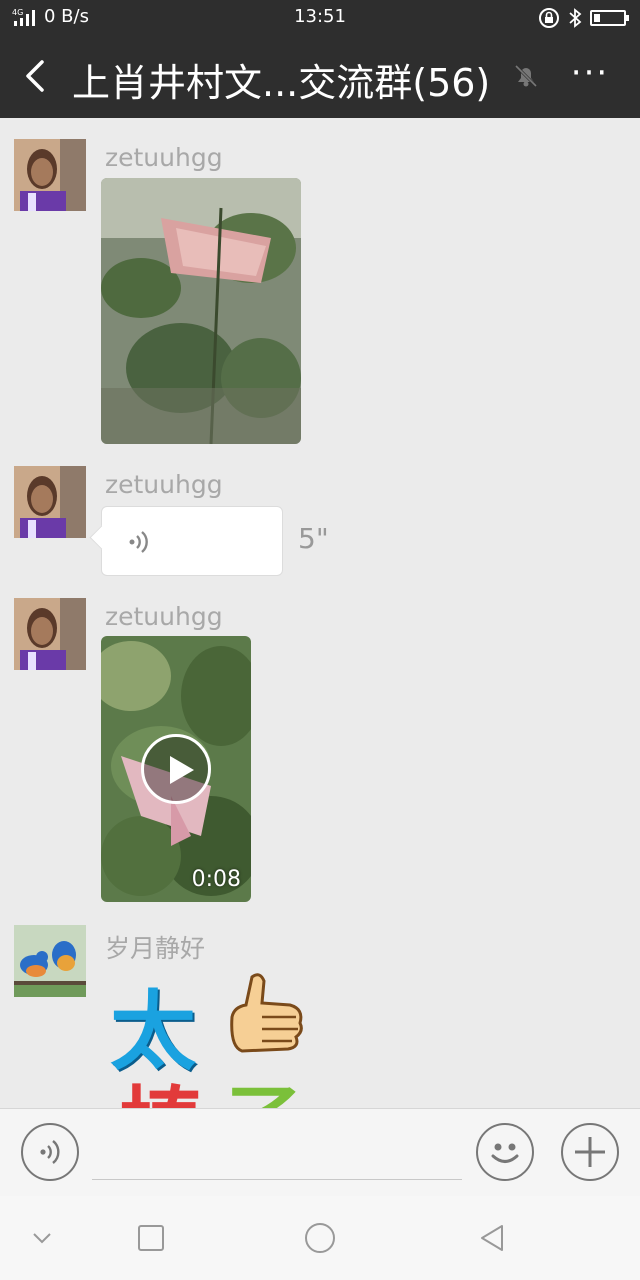  Describe the element at coordinates (50, 1152) in the screenshot. I see `voice-icon` at that location.